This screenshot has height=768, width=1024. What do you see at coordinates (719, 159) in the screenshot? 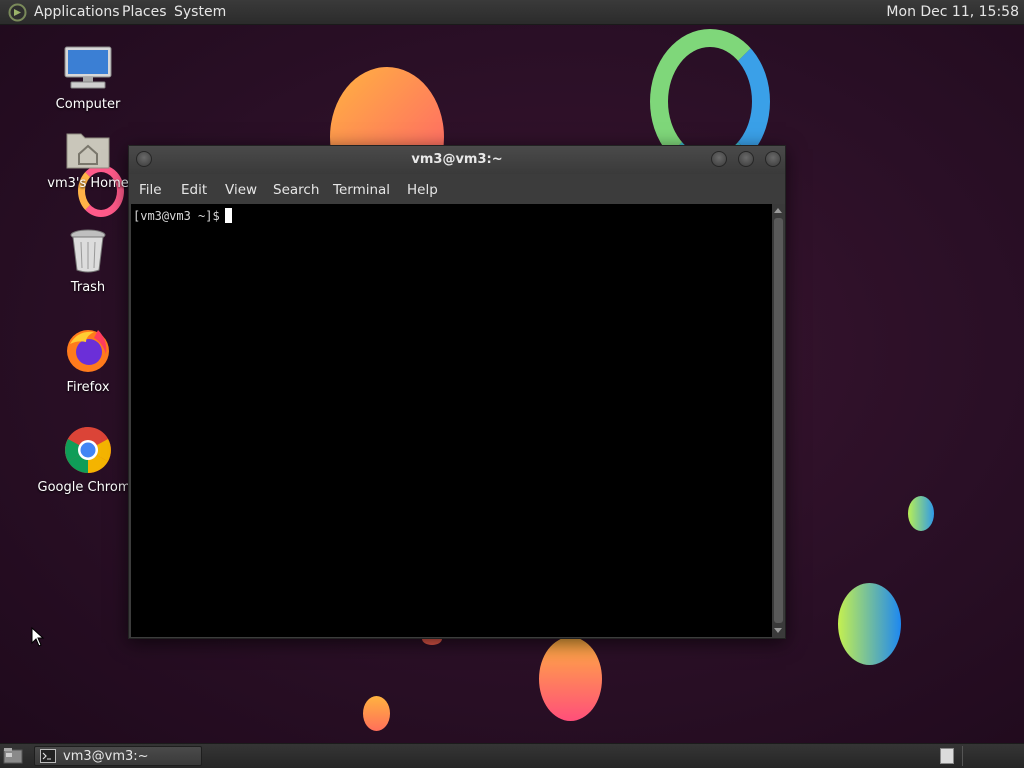
I see `minimize-button` at bounding box center [719, 159].